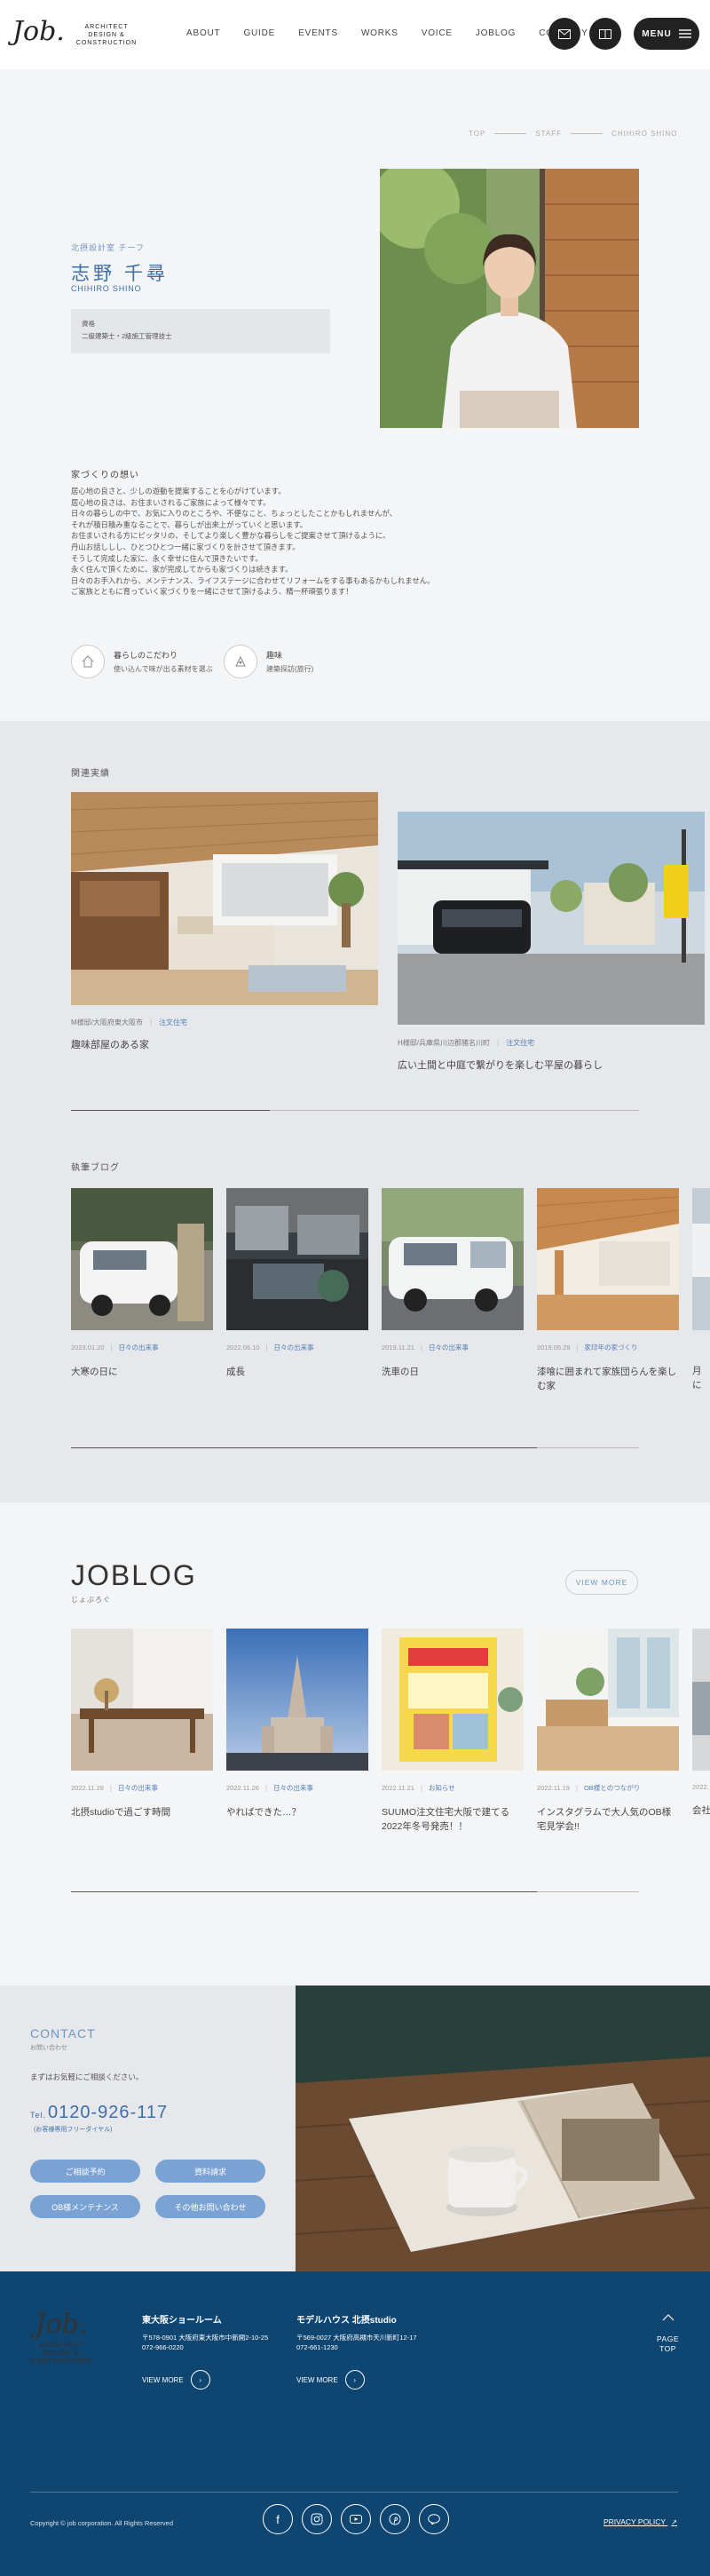 Image resolution: width=710 pixels, height=2576 pixels. I want to click on tel-number: 0120-926-117, so click(108, 2112).